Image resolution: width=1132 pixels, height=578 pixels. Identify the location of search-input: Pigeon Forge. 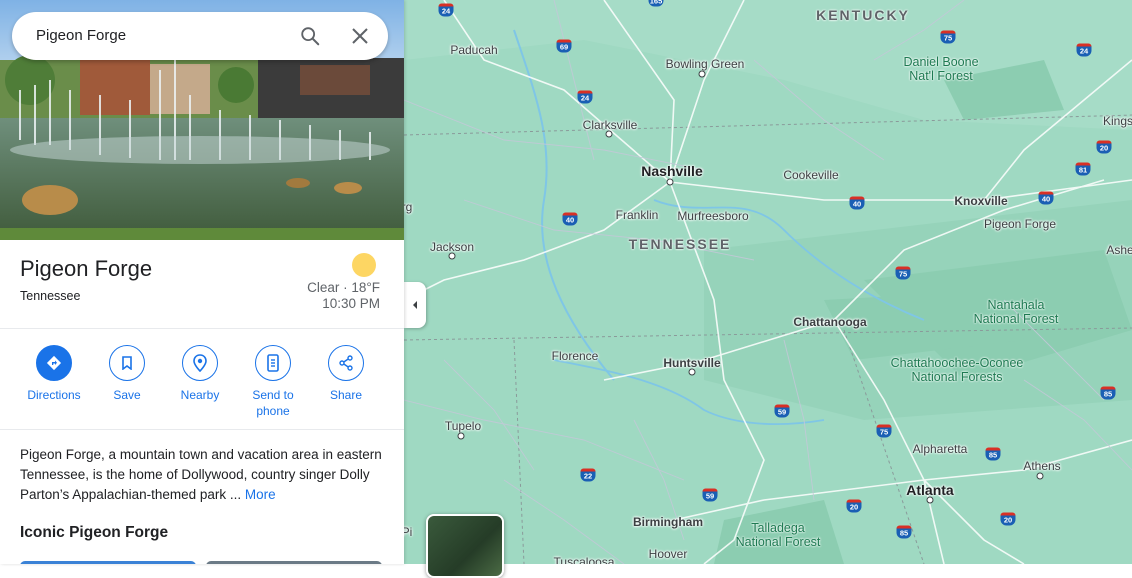
(81, 35).